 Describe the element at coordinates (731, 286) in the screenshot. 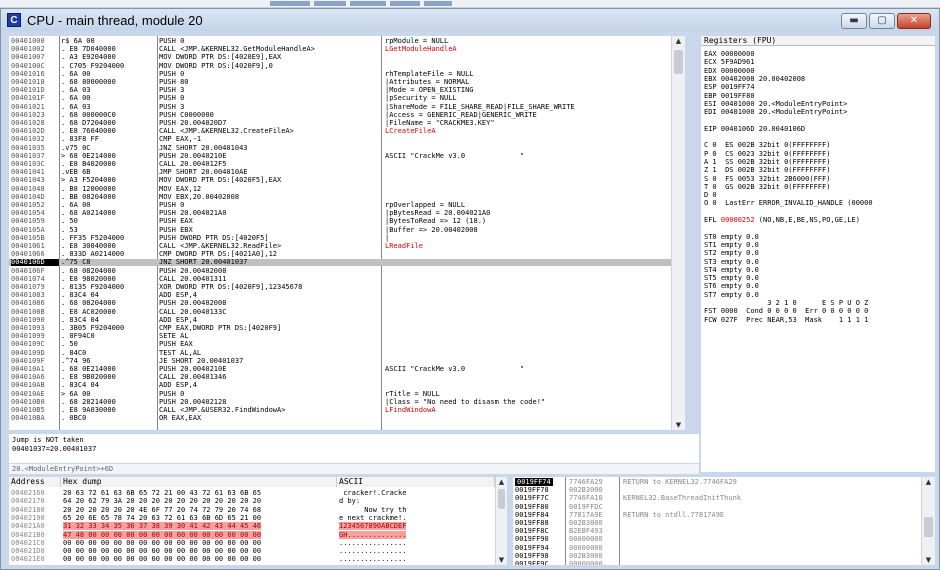

I see `register-line: ST6 empty 0.0` at that location.